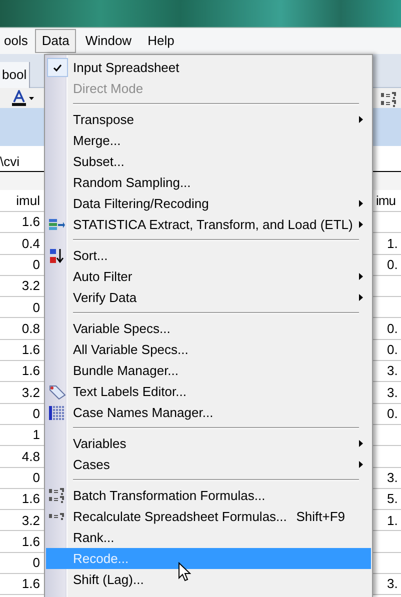  Describe the element at coordinates (387, 71) in the screenshot. I see `tab-strip` at that location.